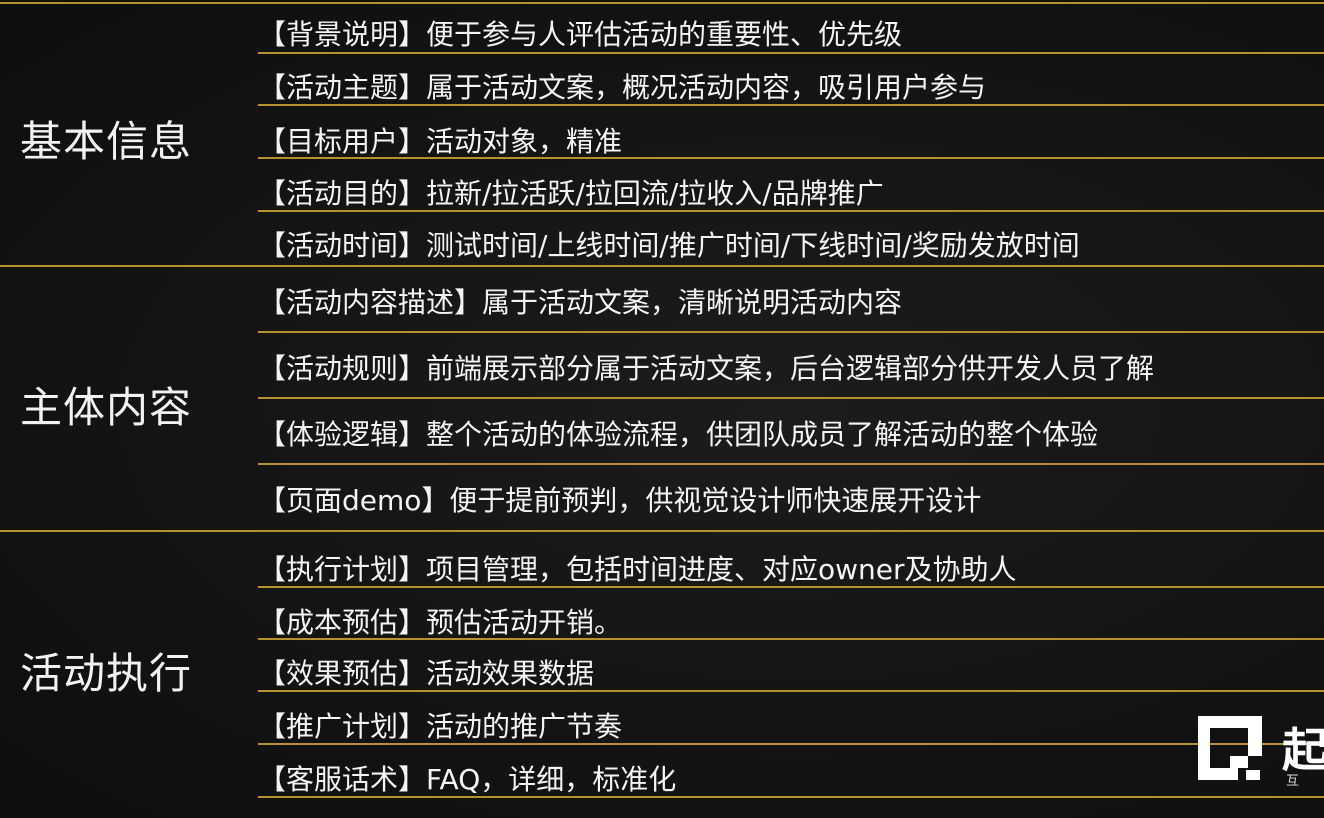  I want to click on watermark-logo-icon, so click(1230, 748).